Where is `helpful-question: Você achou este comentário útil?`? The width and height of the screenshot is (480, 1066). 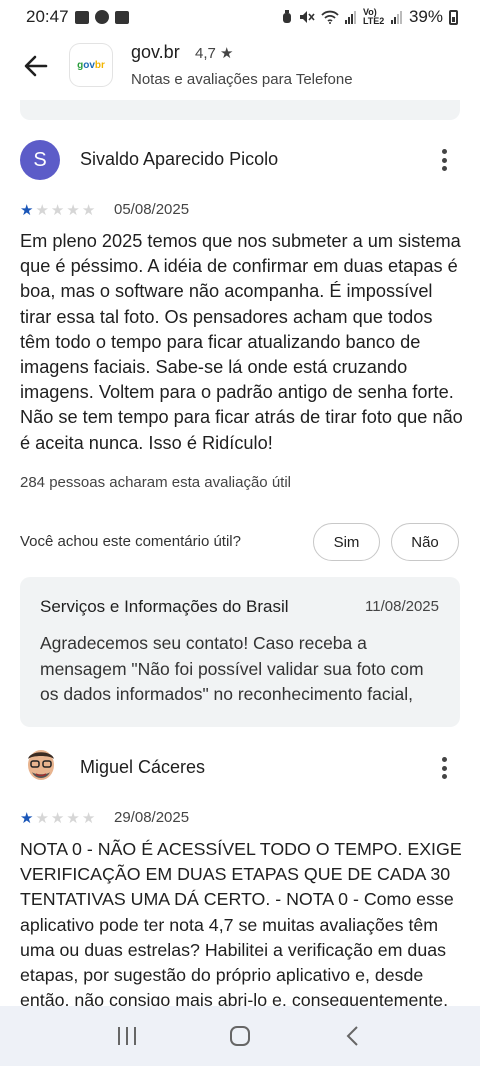 helpful-question: Você achou este comentário útil? is located at coordinates (130, 541).